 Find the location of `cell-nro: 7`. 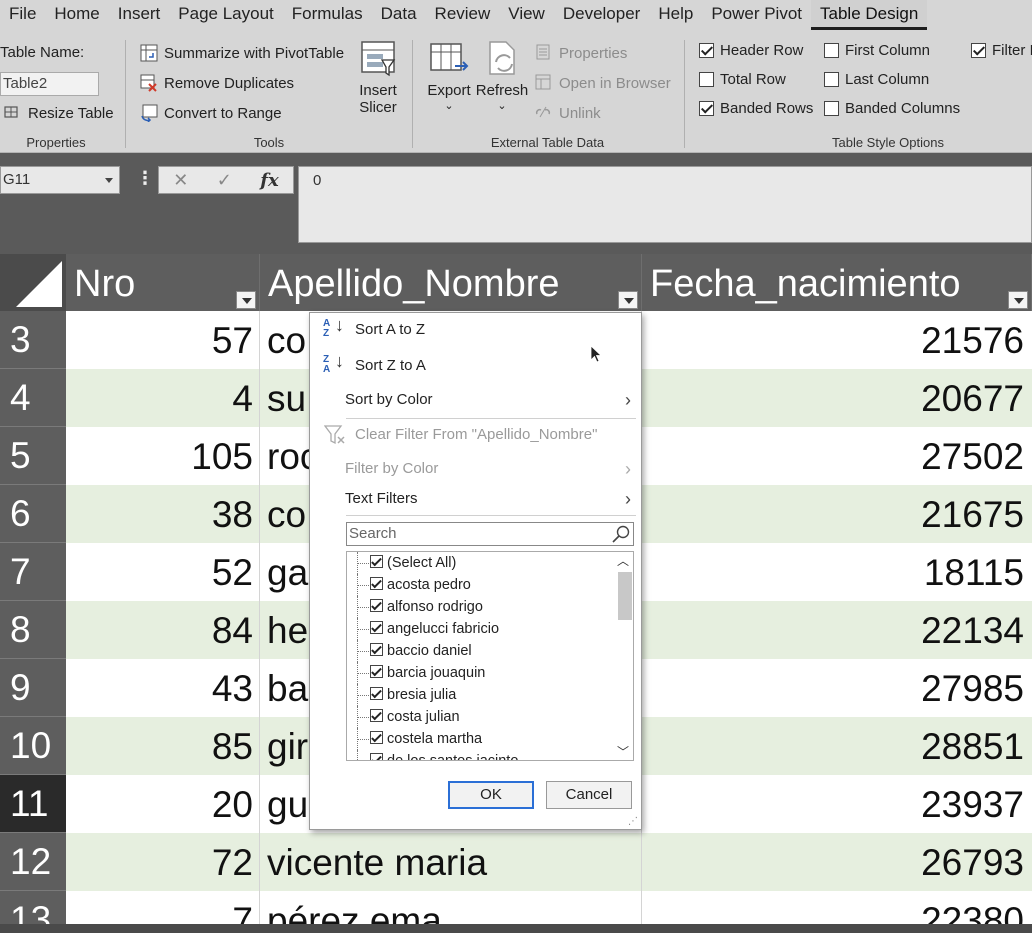

cell-nro: 7 is located at coordinates (163, 907).